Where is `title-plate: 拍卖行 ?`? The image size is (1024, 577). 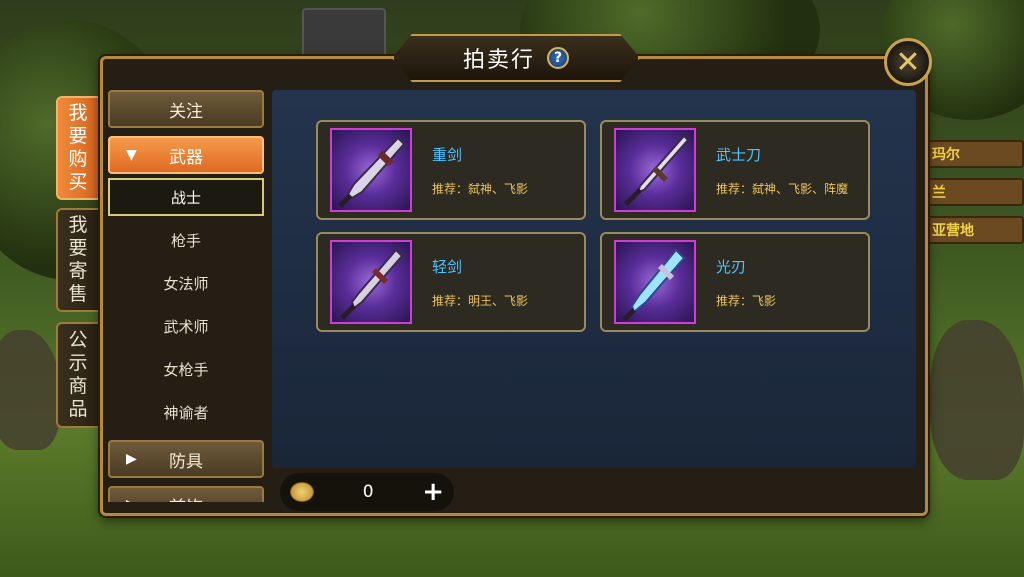 title-plate: 拍卖行 ? is located at coordinates (516, 58).